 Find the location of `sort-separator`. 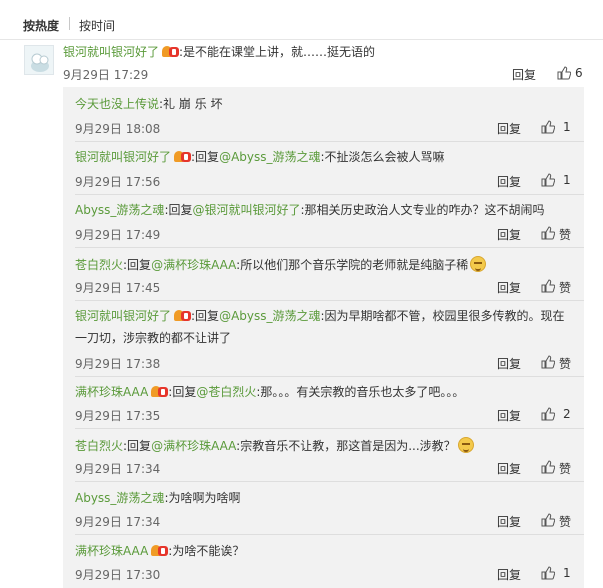

sort-separator is located at coordinates (69, 23).